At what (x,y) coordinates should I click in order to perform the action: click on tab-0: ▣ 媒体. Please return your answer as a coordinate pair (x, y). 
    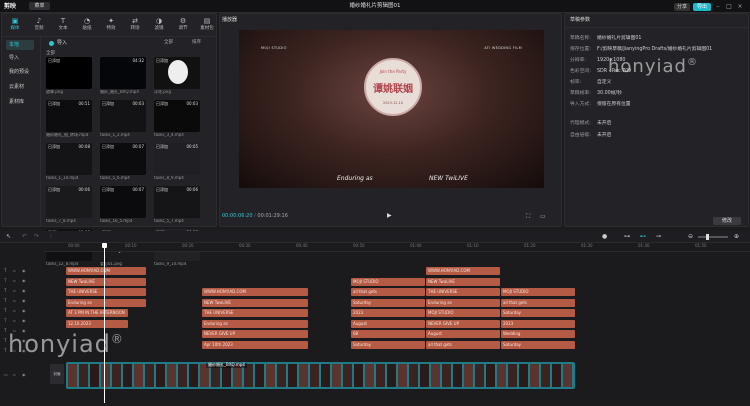
    Looking at the image, I should click on (15, 25).